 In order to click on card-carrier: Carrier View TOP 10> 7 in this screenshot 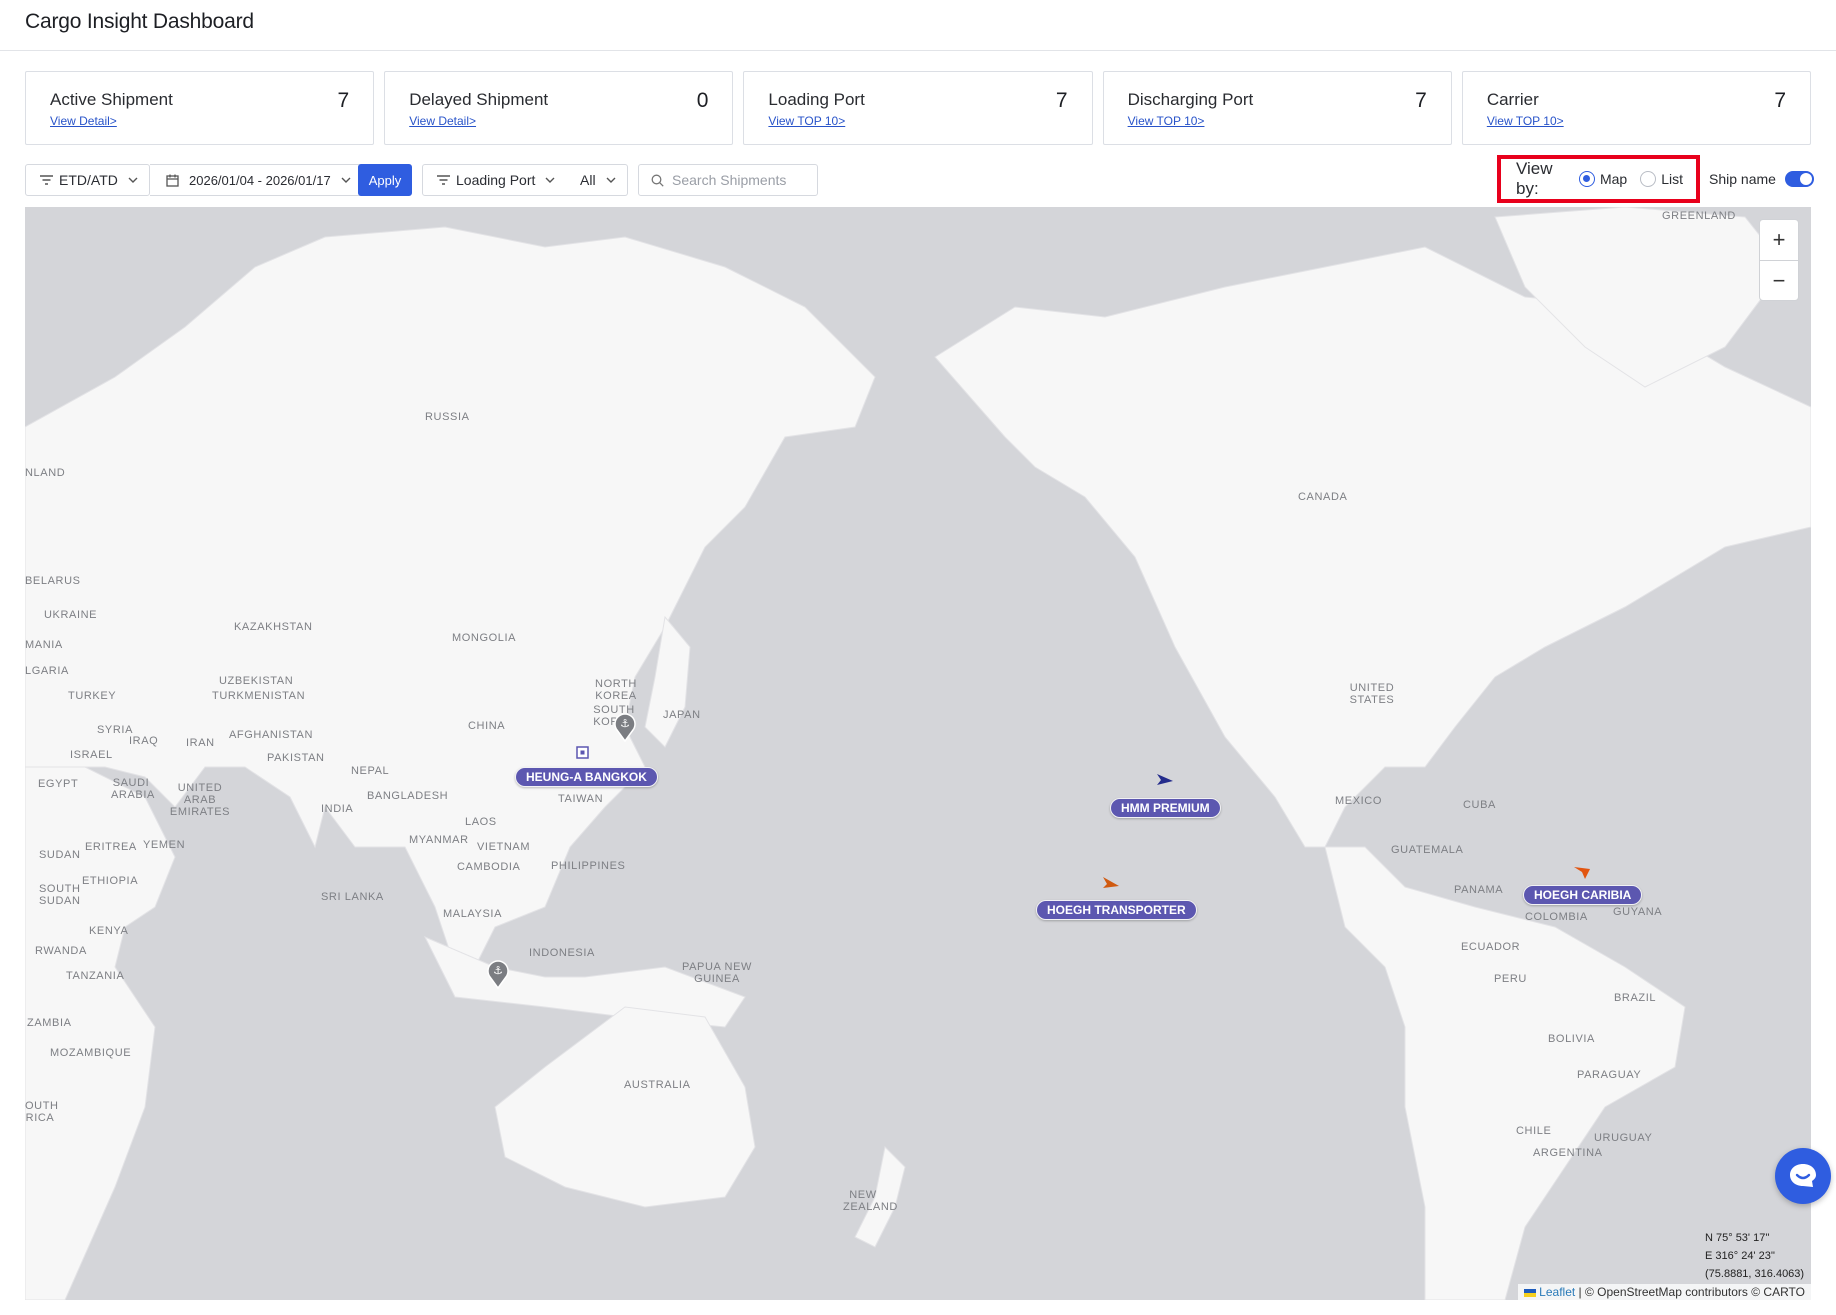, I will do `click(1636, 108)`.